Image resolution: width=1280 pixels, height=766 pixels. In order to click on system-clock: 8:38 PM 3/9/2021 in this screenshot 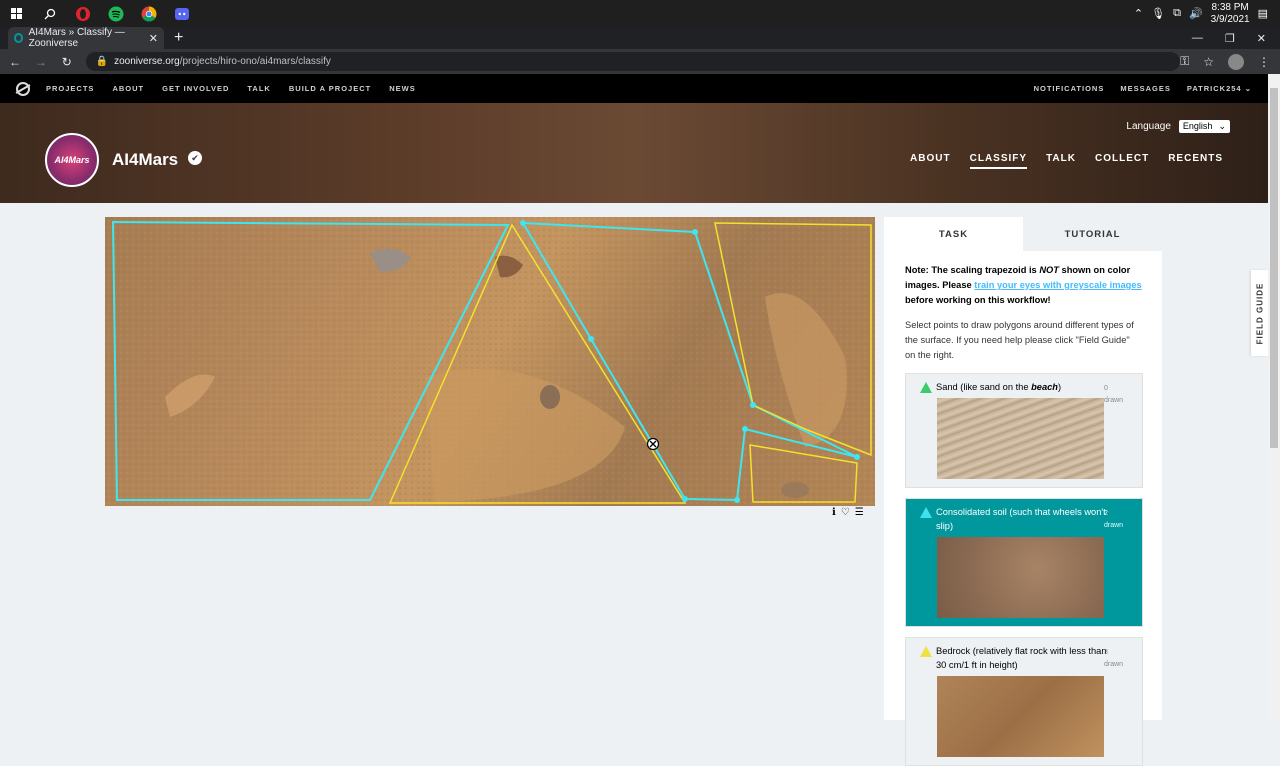, I will do `click(1230, 14)`.